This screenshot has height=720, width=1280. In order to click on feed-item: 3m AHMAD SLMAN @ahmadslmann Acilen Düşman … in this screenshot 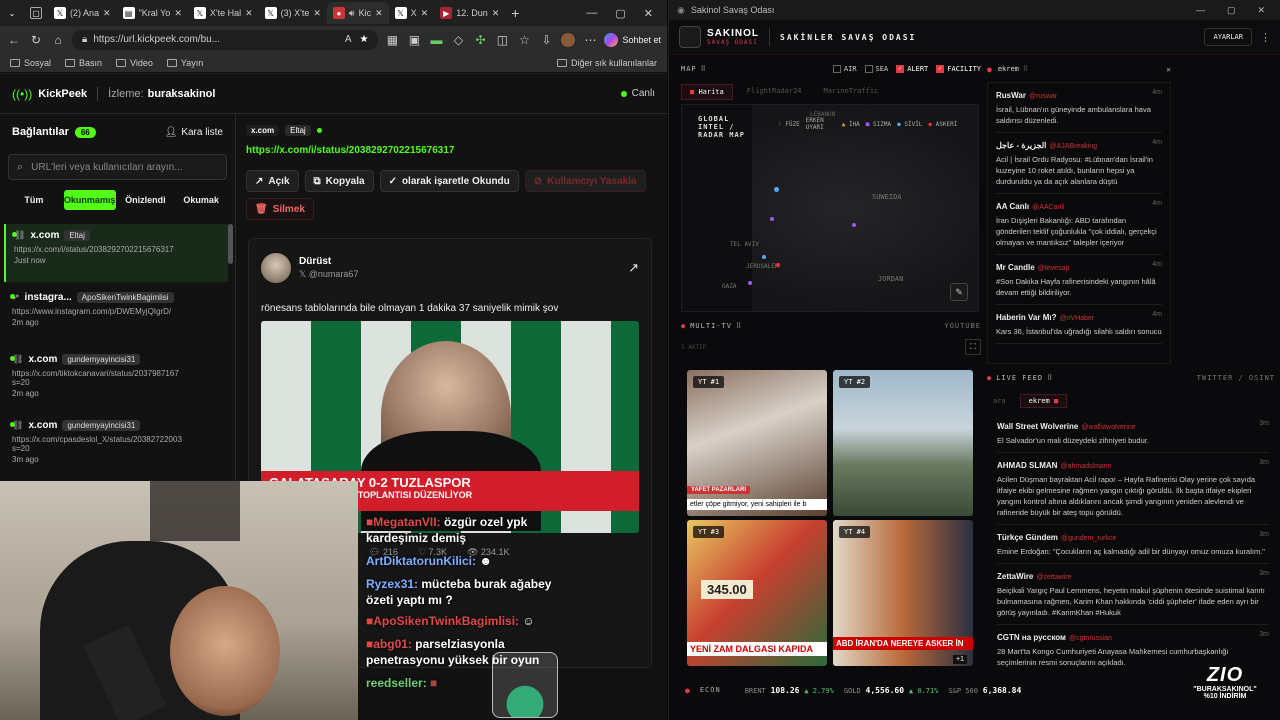, I will do `click(1133, 489)`.